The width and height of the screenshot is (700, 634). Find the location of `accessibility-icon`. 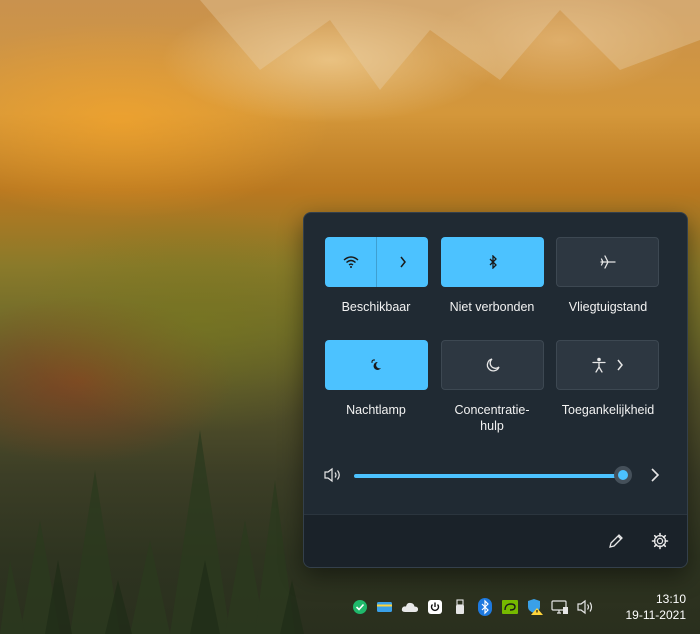

accessibility-icon is located at coordinates (598, 365).